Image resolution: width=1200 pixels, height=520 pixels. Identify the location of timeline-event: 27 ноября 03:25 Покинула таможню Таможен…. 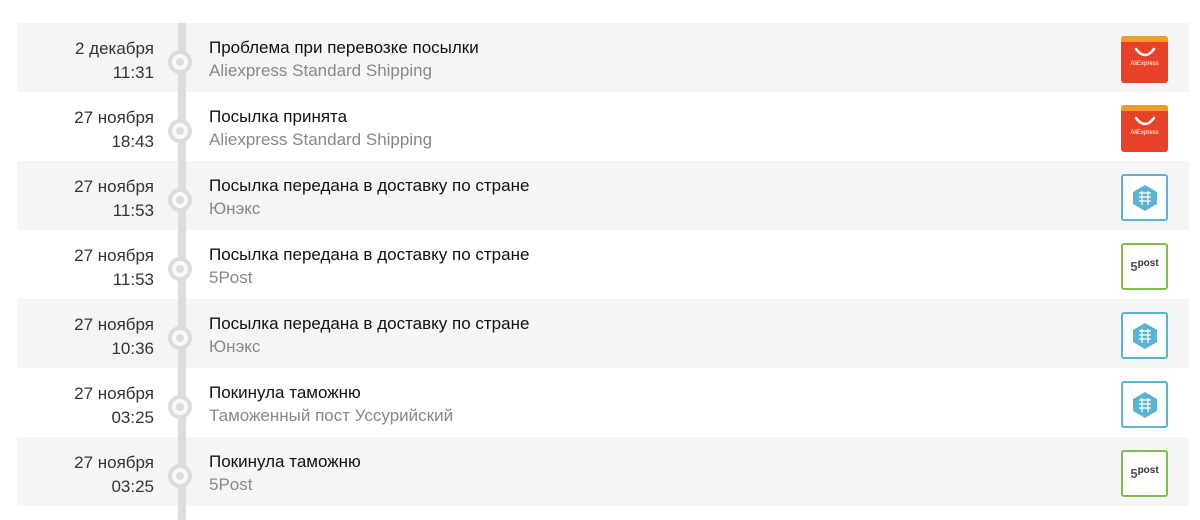
(603, 402).